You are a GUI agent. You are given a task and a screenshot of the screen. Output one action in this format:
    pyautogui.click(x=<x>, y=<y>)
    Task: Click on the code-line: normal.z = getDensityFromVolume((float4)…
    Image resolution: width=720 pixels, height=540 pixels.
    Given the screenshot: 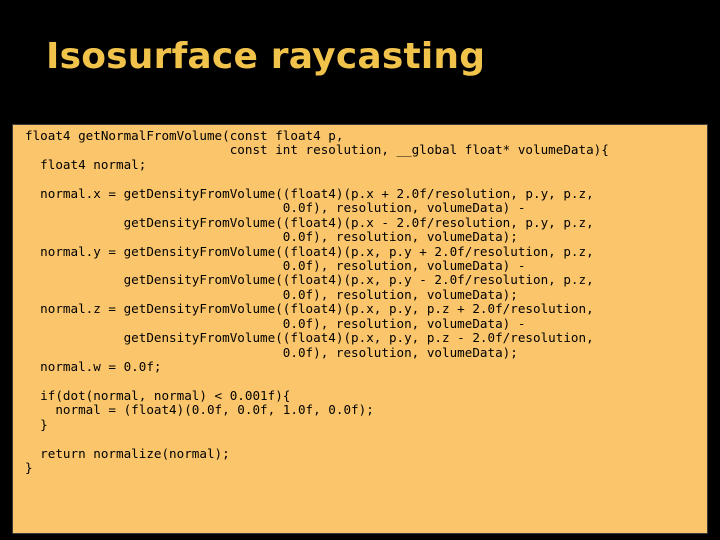 What is the action you would take?
    pyautogui.click(x=309, y=309)
    